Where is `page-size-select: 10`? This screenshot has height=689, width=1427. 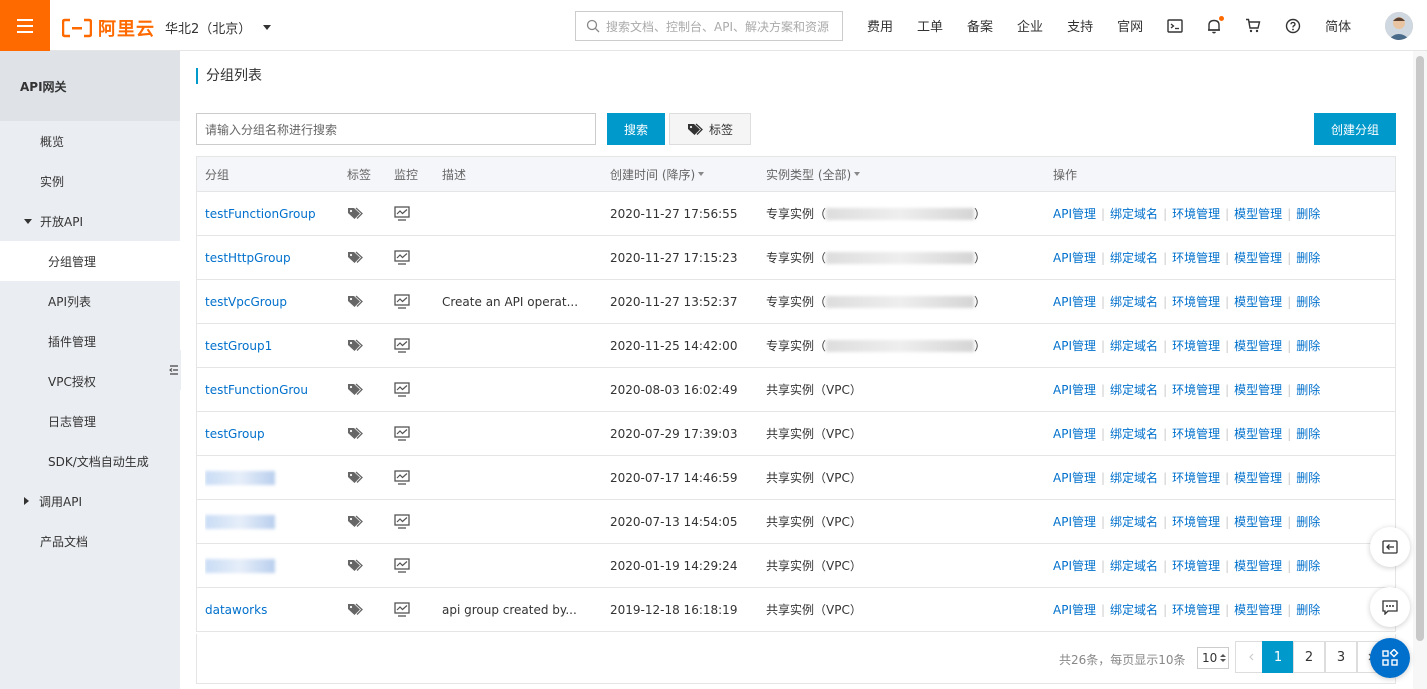 page-size-select: 10 is located at coordinates (1213, 658).